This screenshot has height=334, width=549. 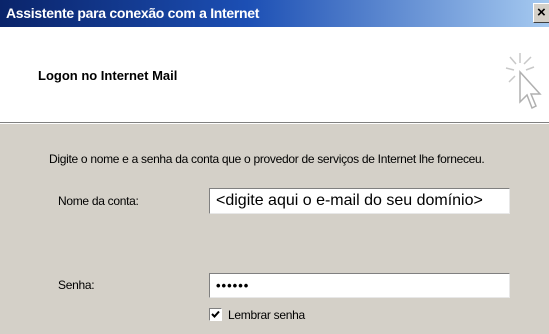 I want to click on checkmark-icon, so click(x=215, y=314).